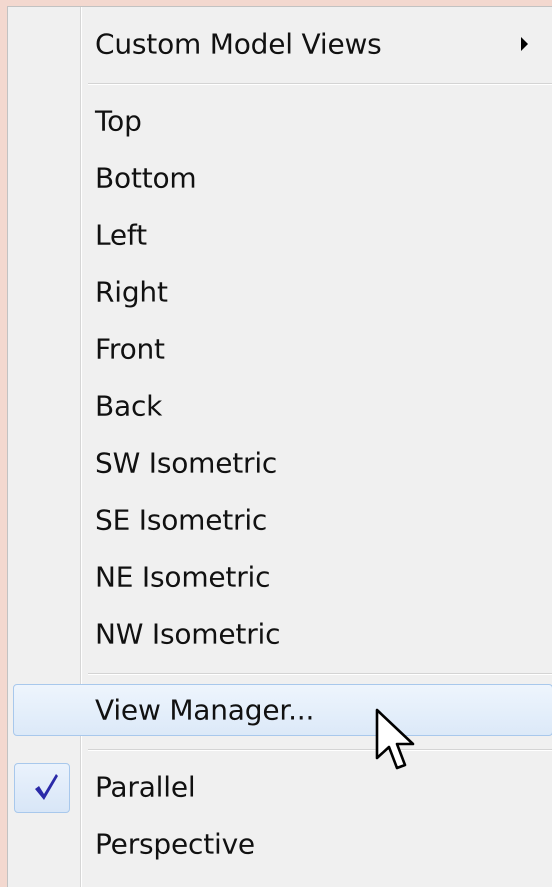 This screenshot has width=552, height=887. I want to click on menu-item-label: Front, so click(130, 349).